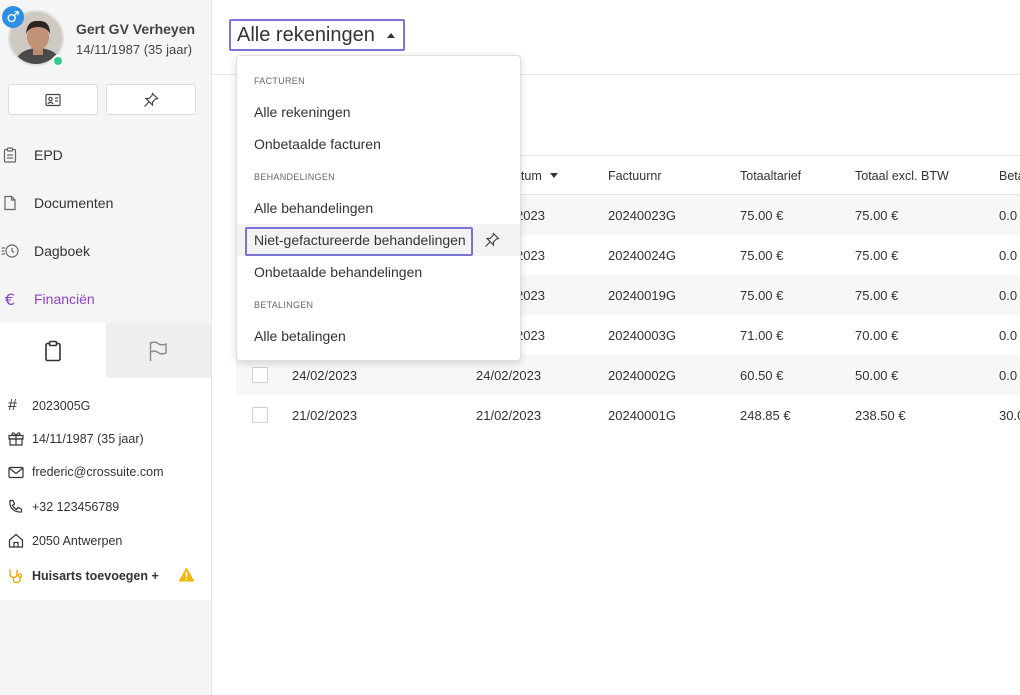 The image size is (1020, 695). Describe the element at coordinates (294, 177) in the screenshot. I see `menu-section-behandelingen: BEHANDELINGEN` at that location.